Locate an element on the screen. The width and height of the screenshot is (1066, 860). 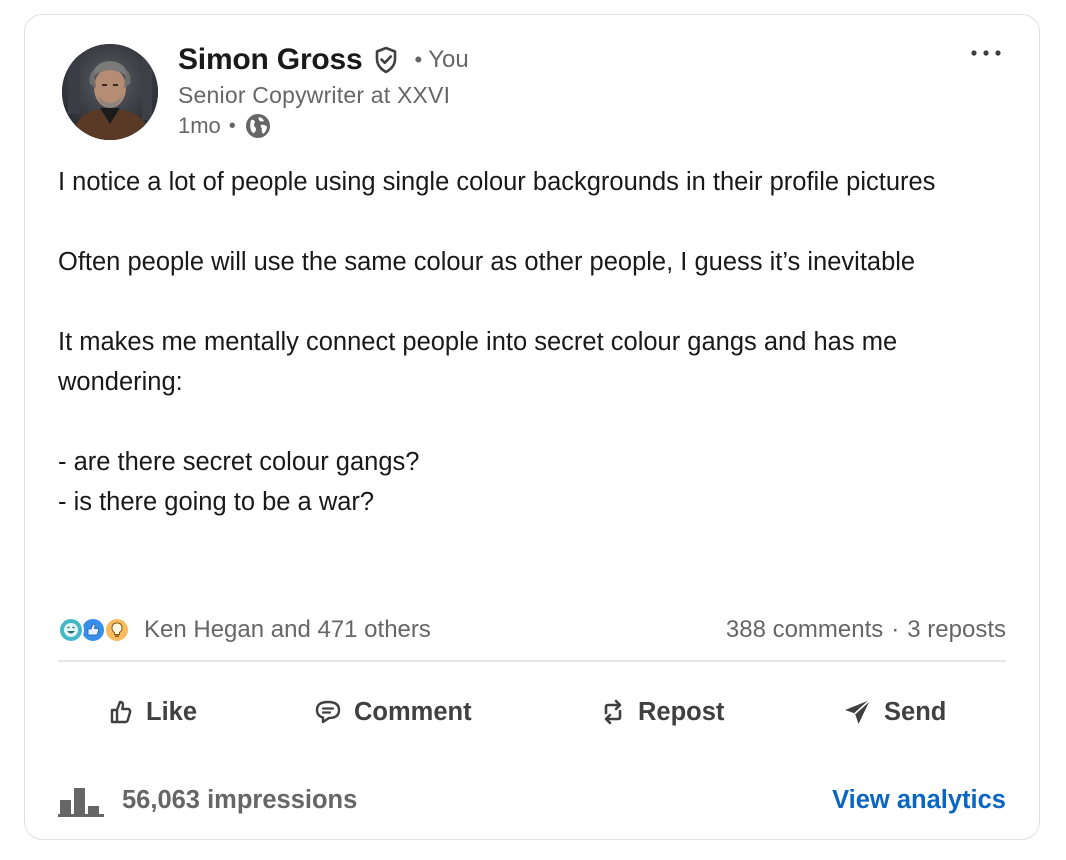
avatar is located at coordinates (110, 92).